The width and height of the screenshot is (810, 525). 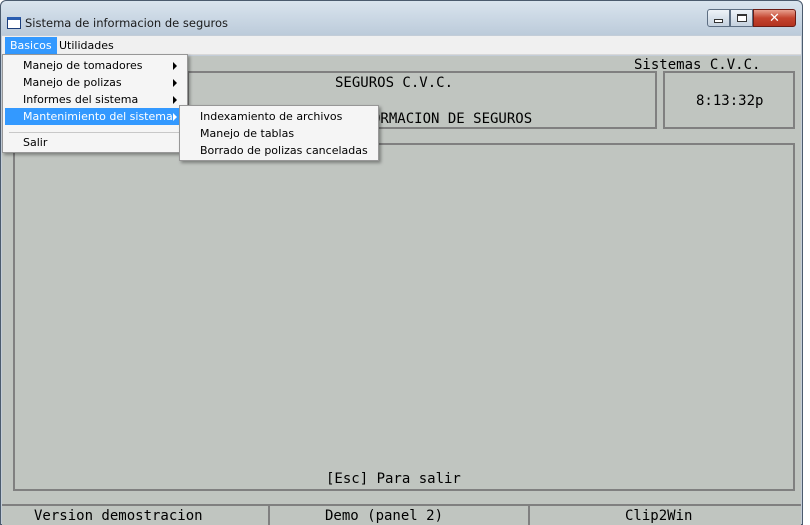 What do you see at coordinates (35, 142) in the screenshot?
I see `menu-item-label: Salir` at bounding box center [35, 142].